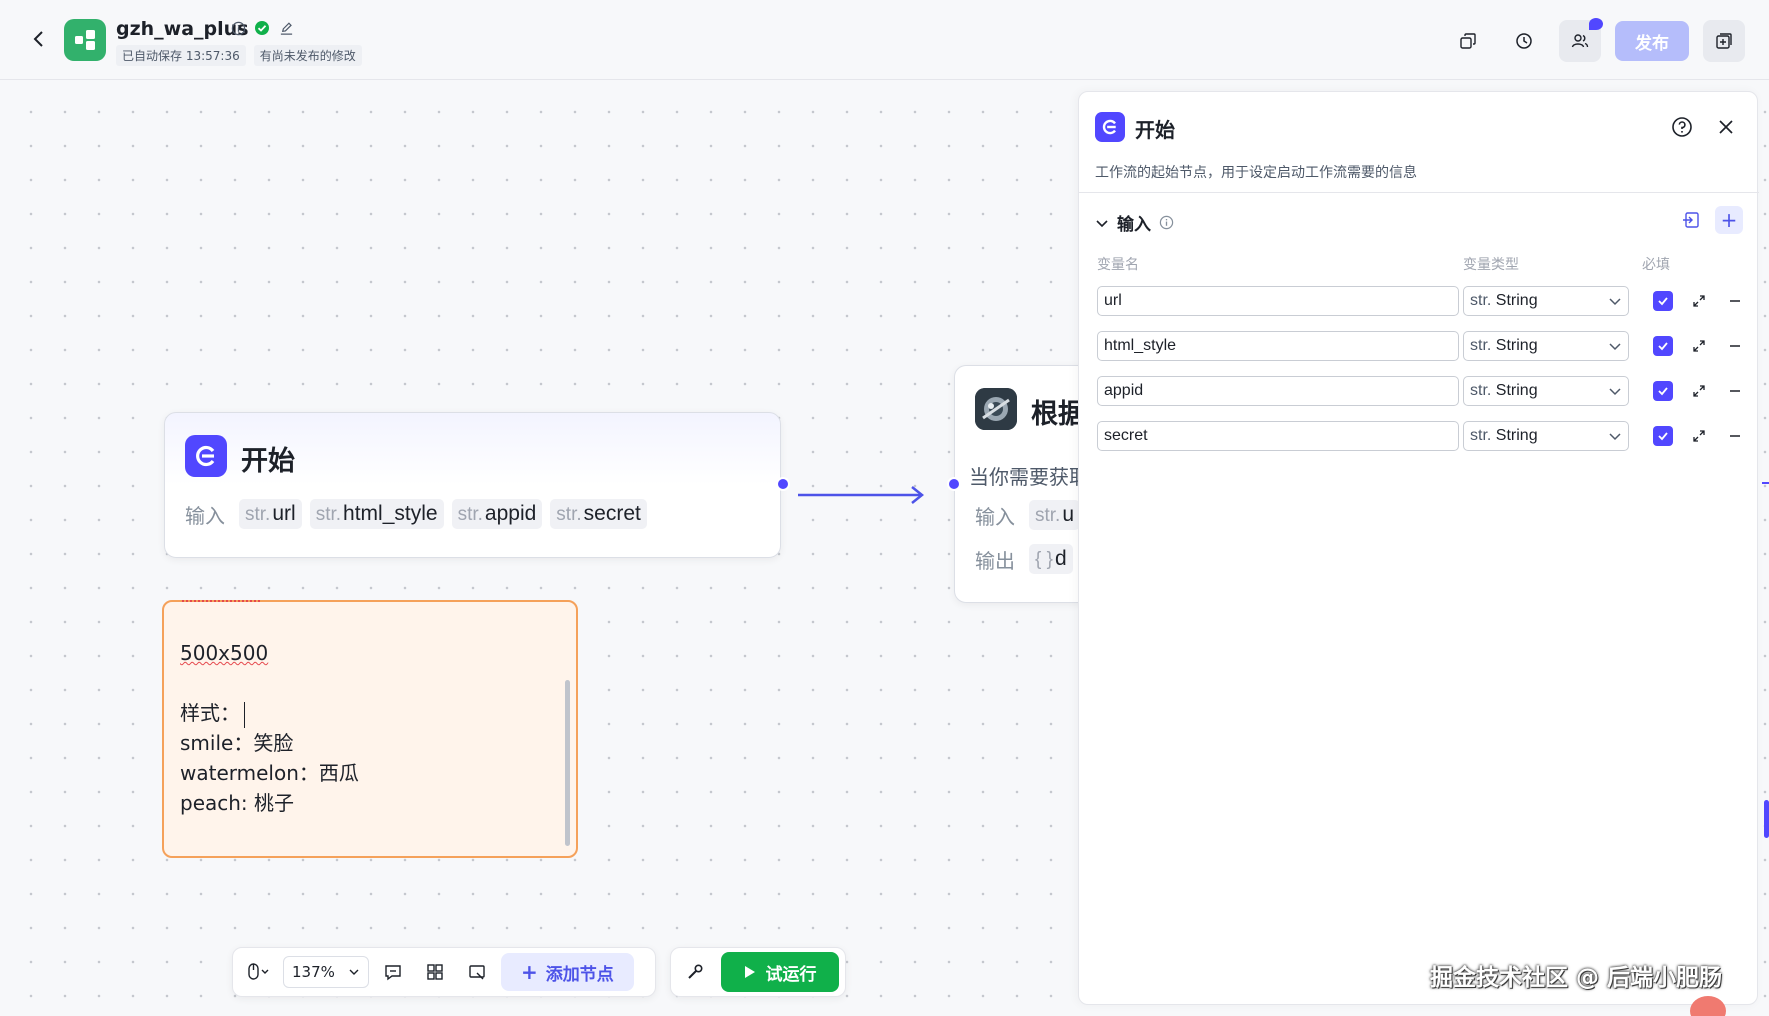 This screenshot has width=1769, height=1016. Describe the element at coordinates (1256, 173) in the screenshot. I see `panel-description: 工作流的起始节点，用于设定启动工作流需要的信息` at that location.